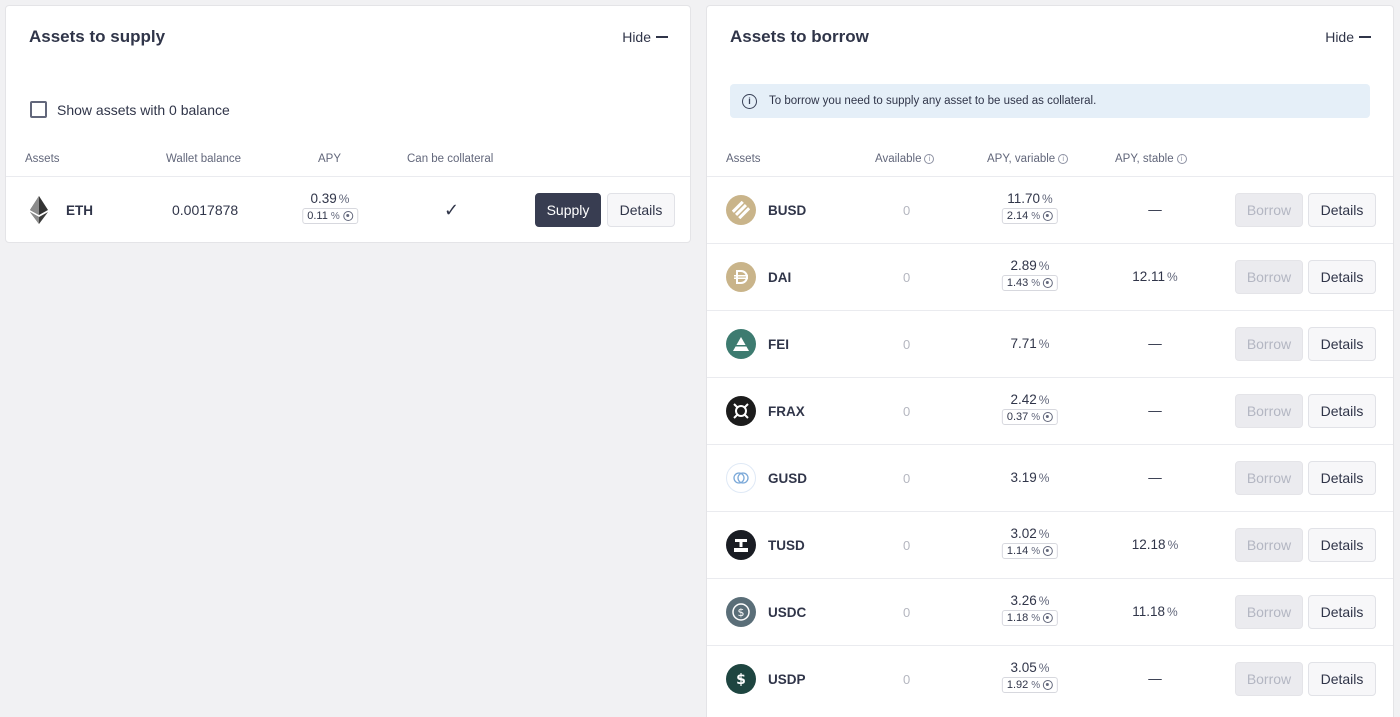 This screenshot has height=717, width=1400. I want to click on eth-incentive-badge: 0.11%, so click(330, 216).